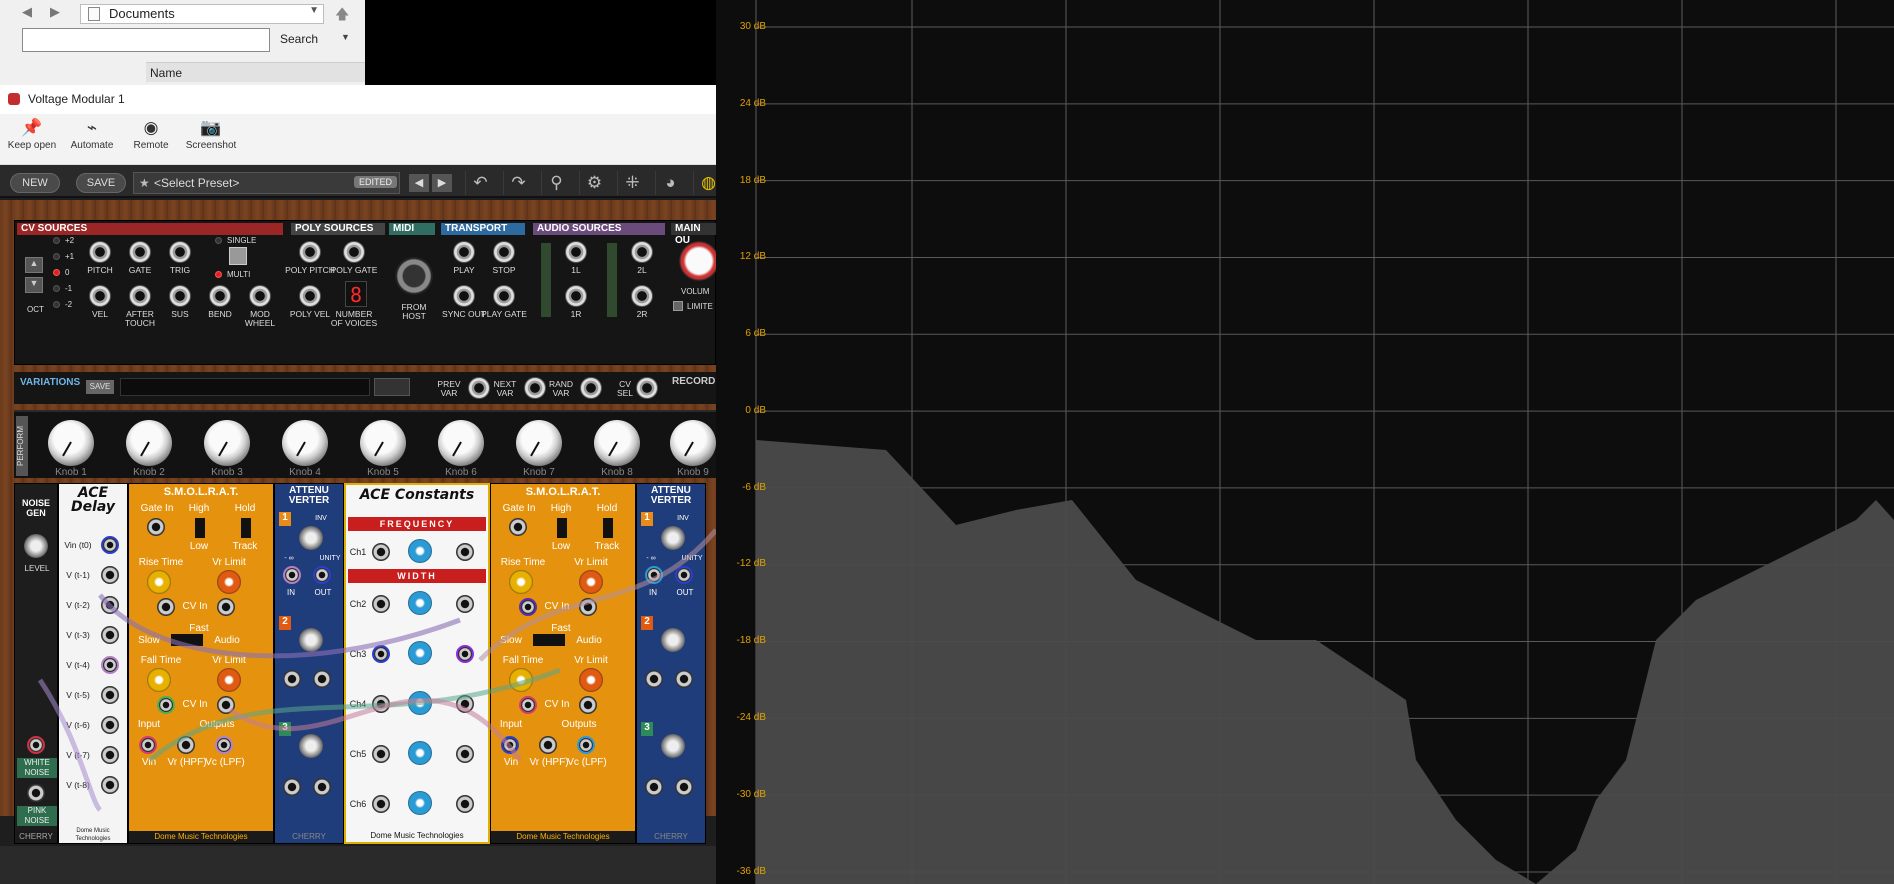 This screenshot has height=884, width=1894. I want to click on automate-label: Automate, so click(92, 145).